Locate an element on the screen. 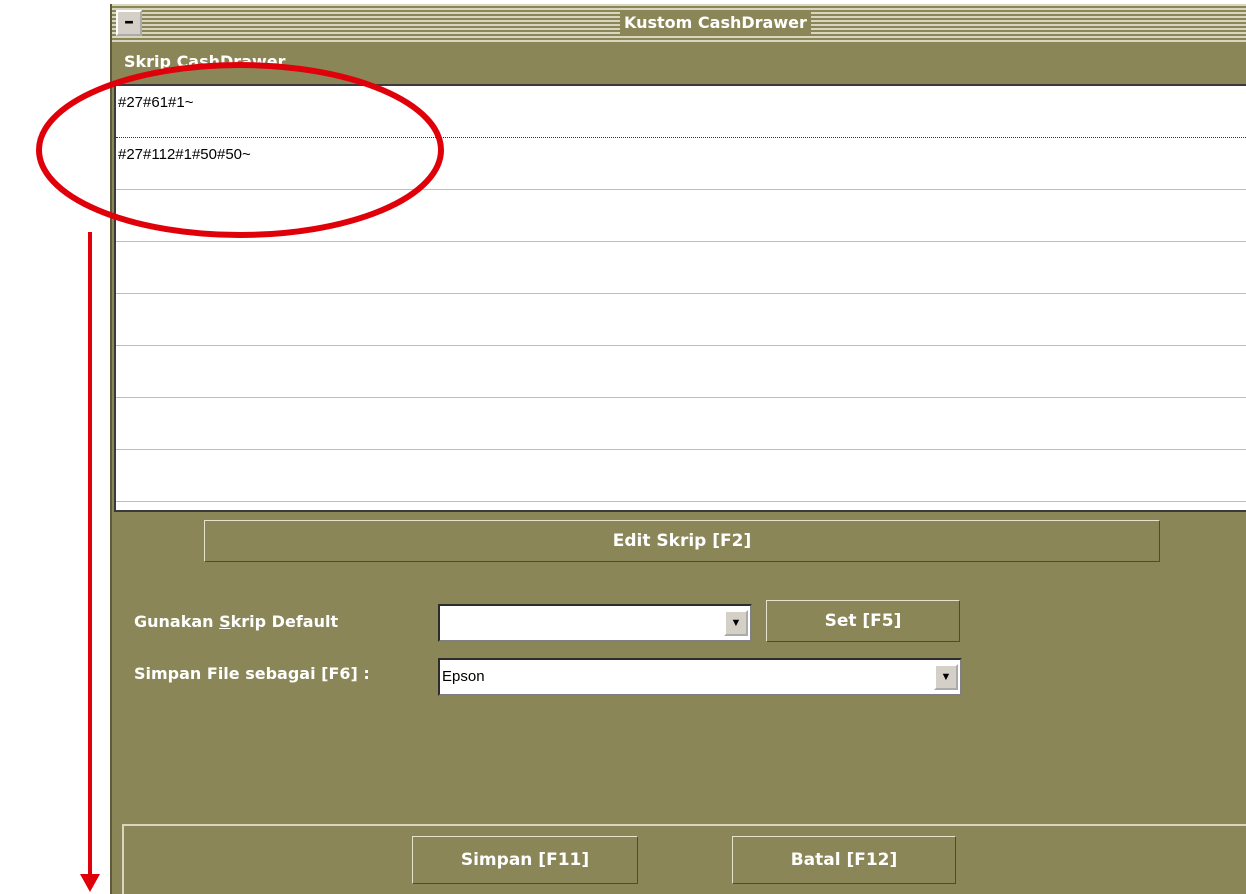  title-bar: – Kustom CashDrawer is located at coordinates (679, 24).